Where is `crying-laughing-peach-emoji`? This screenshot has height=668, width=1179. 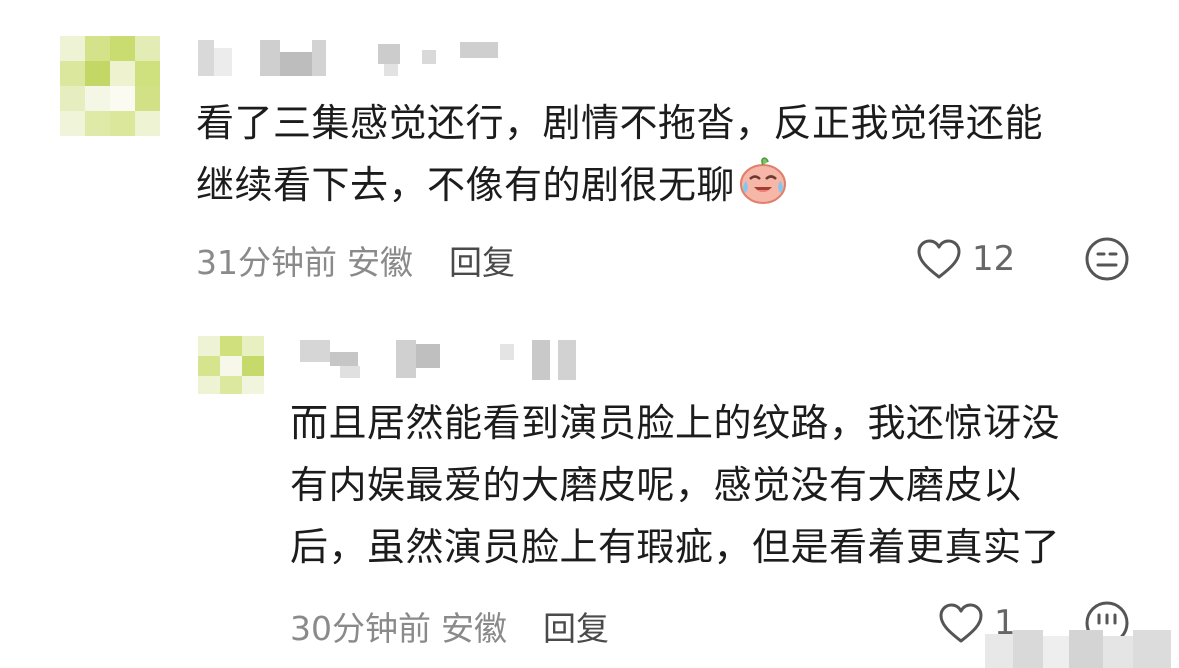 crying-laughing-peach-emoji is located at coordinates (763, 189).